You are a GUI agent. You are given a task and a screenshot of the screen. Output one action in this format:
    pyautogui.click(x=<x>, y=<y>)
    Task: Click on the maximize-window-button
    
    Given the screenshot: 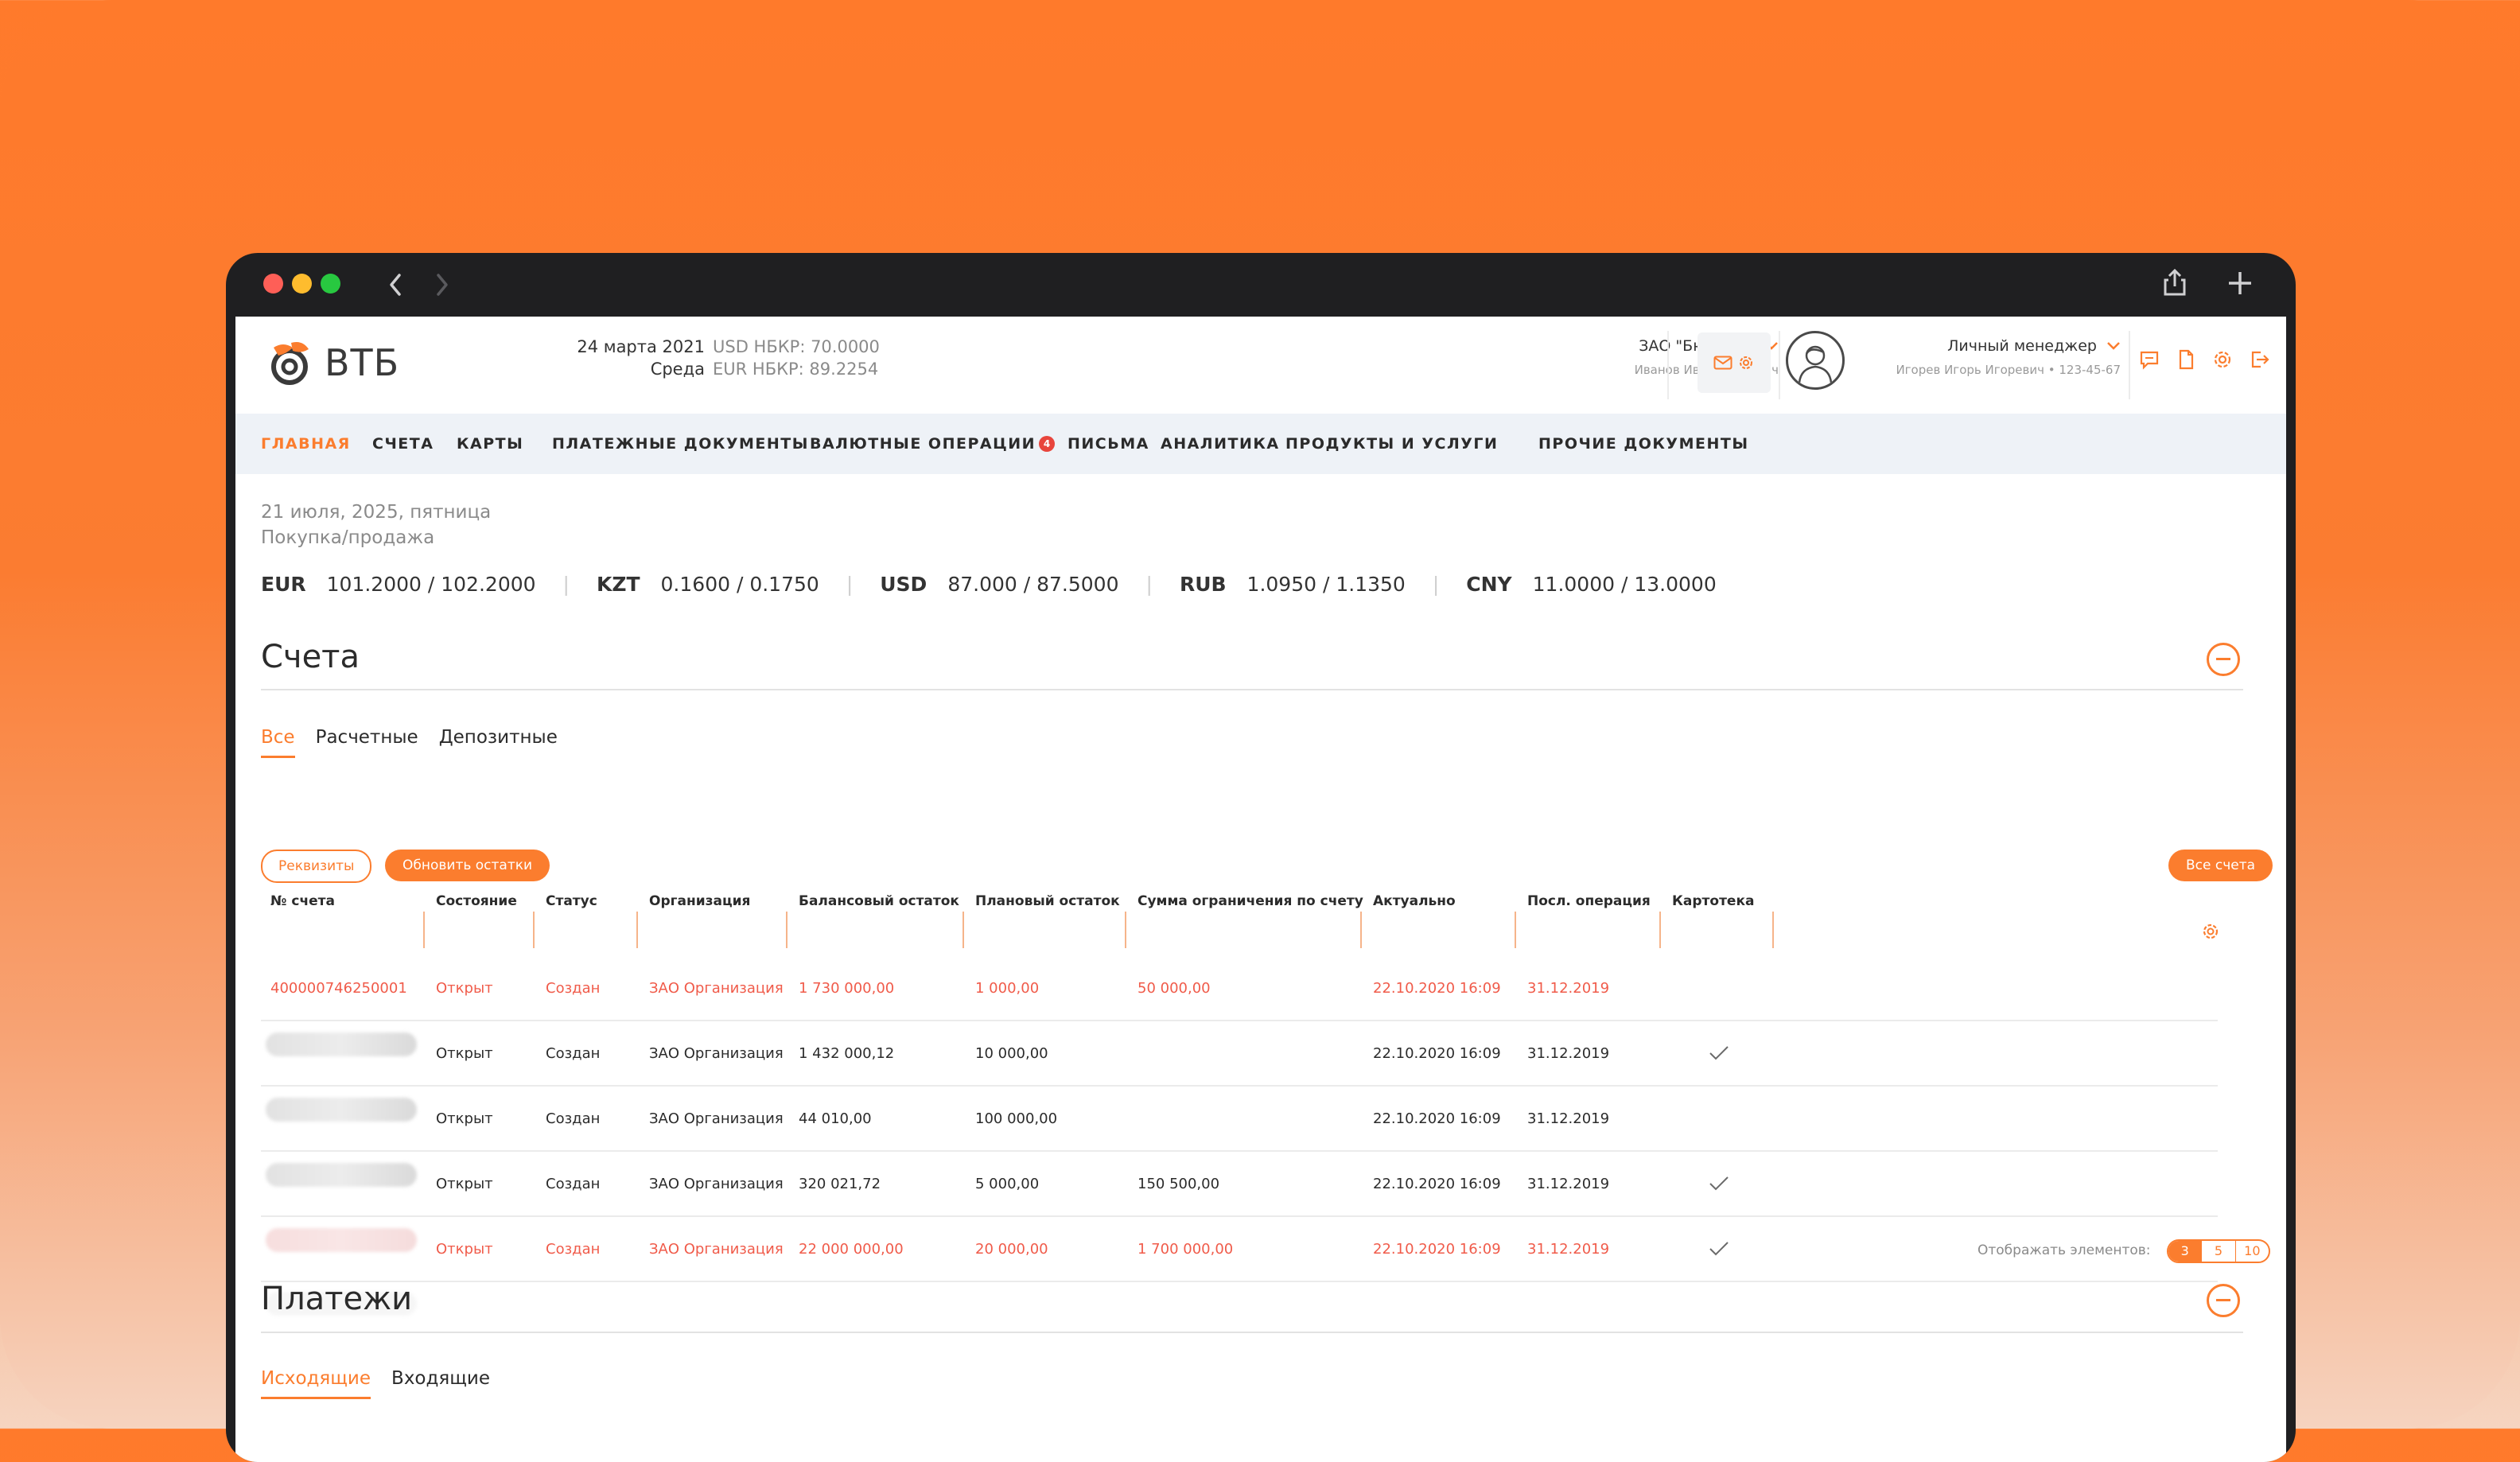 What is the action you would take?
    pyautogui.click(x=330, y=284)
    